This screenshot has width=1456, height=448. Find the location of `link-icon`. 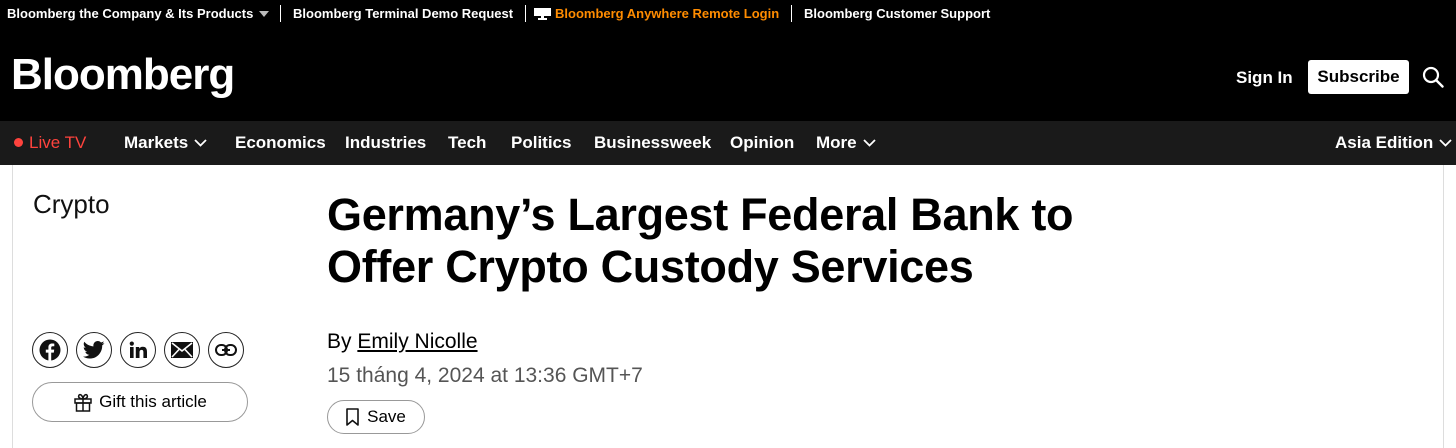

link-icon is located at coordinates (226, 350).